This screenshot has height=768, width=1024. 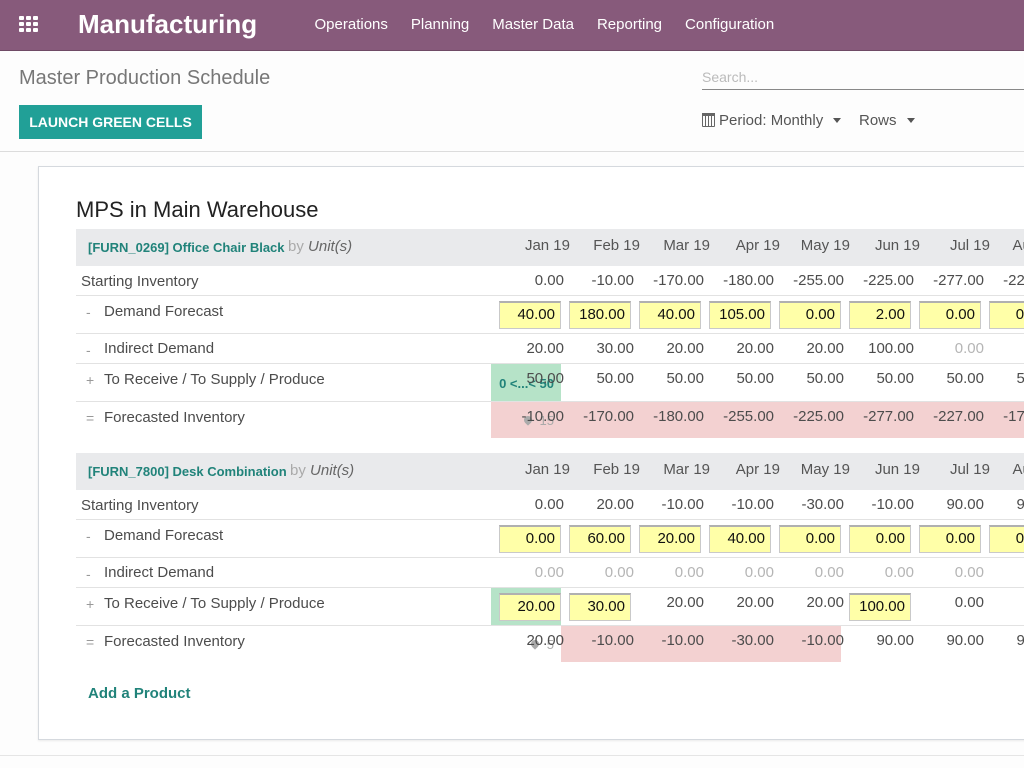 What do you see at coordinates (880, 607) in the screenshot?
I see `supply-input: 100.00` at bounding box center [880, 607].